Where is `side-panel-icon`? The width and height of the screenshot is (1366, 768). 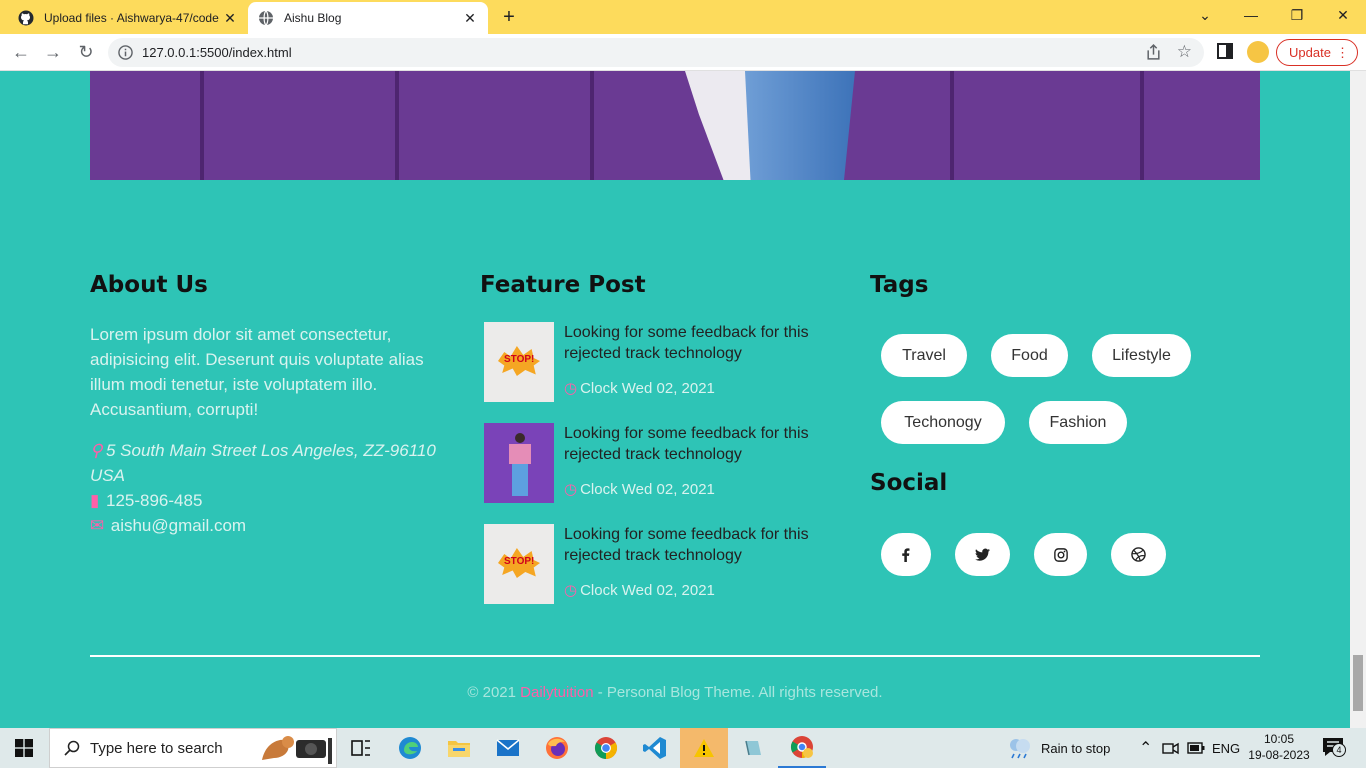 side-panel-icon is located at coordinates (1225, 51).